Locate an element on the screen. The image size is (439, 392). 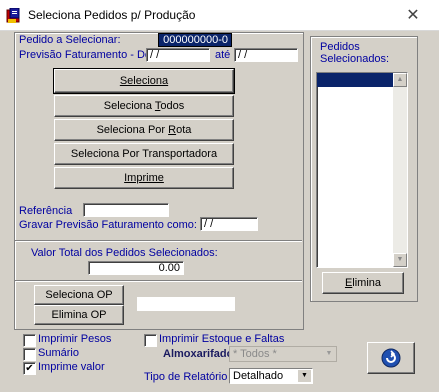
pedido-label: Pedido a Selecionar: is located at coordinates (70, 40).